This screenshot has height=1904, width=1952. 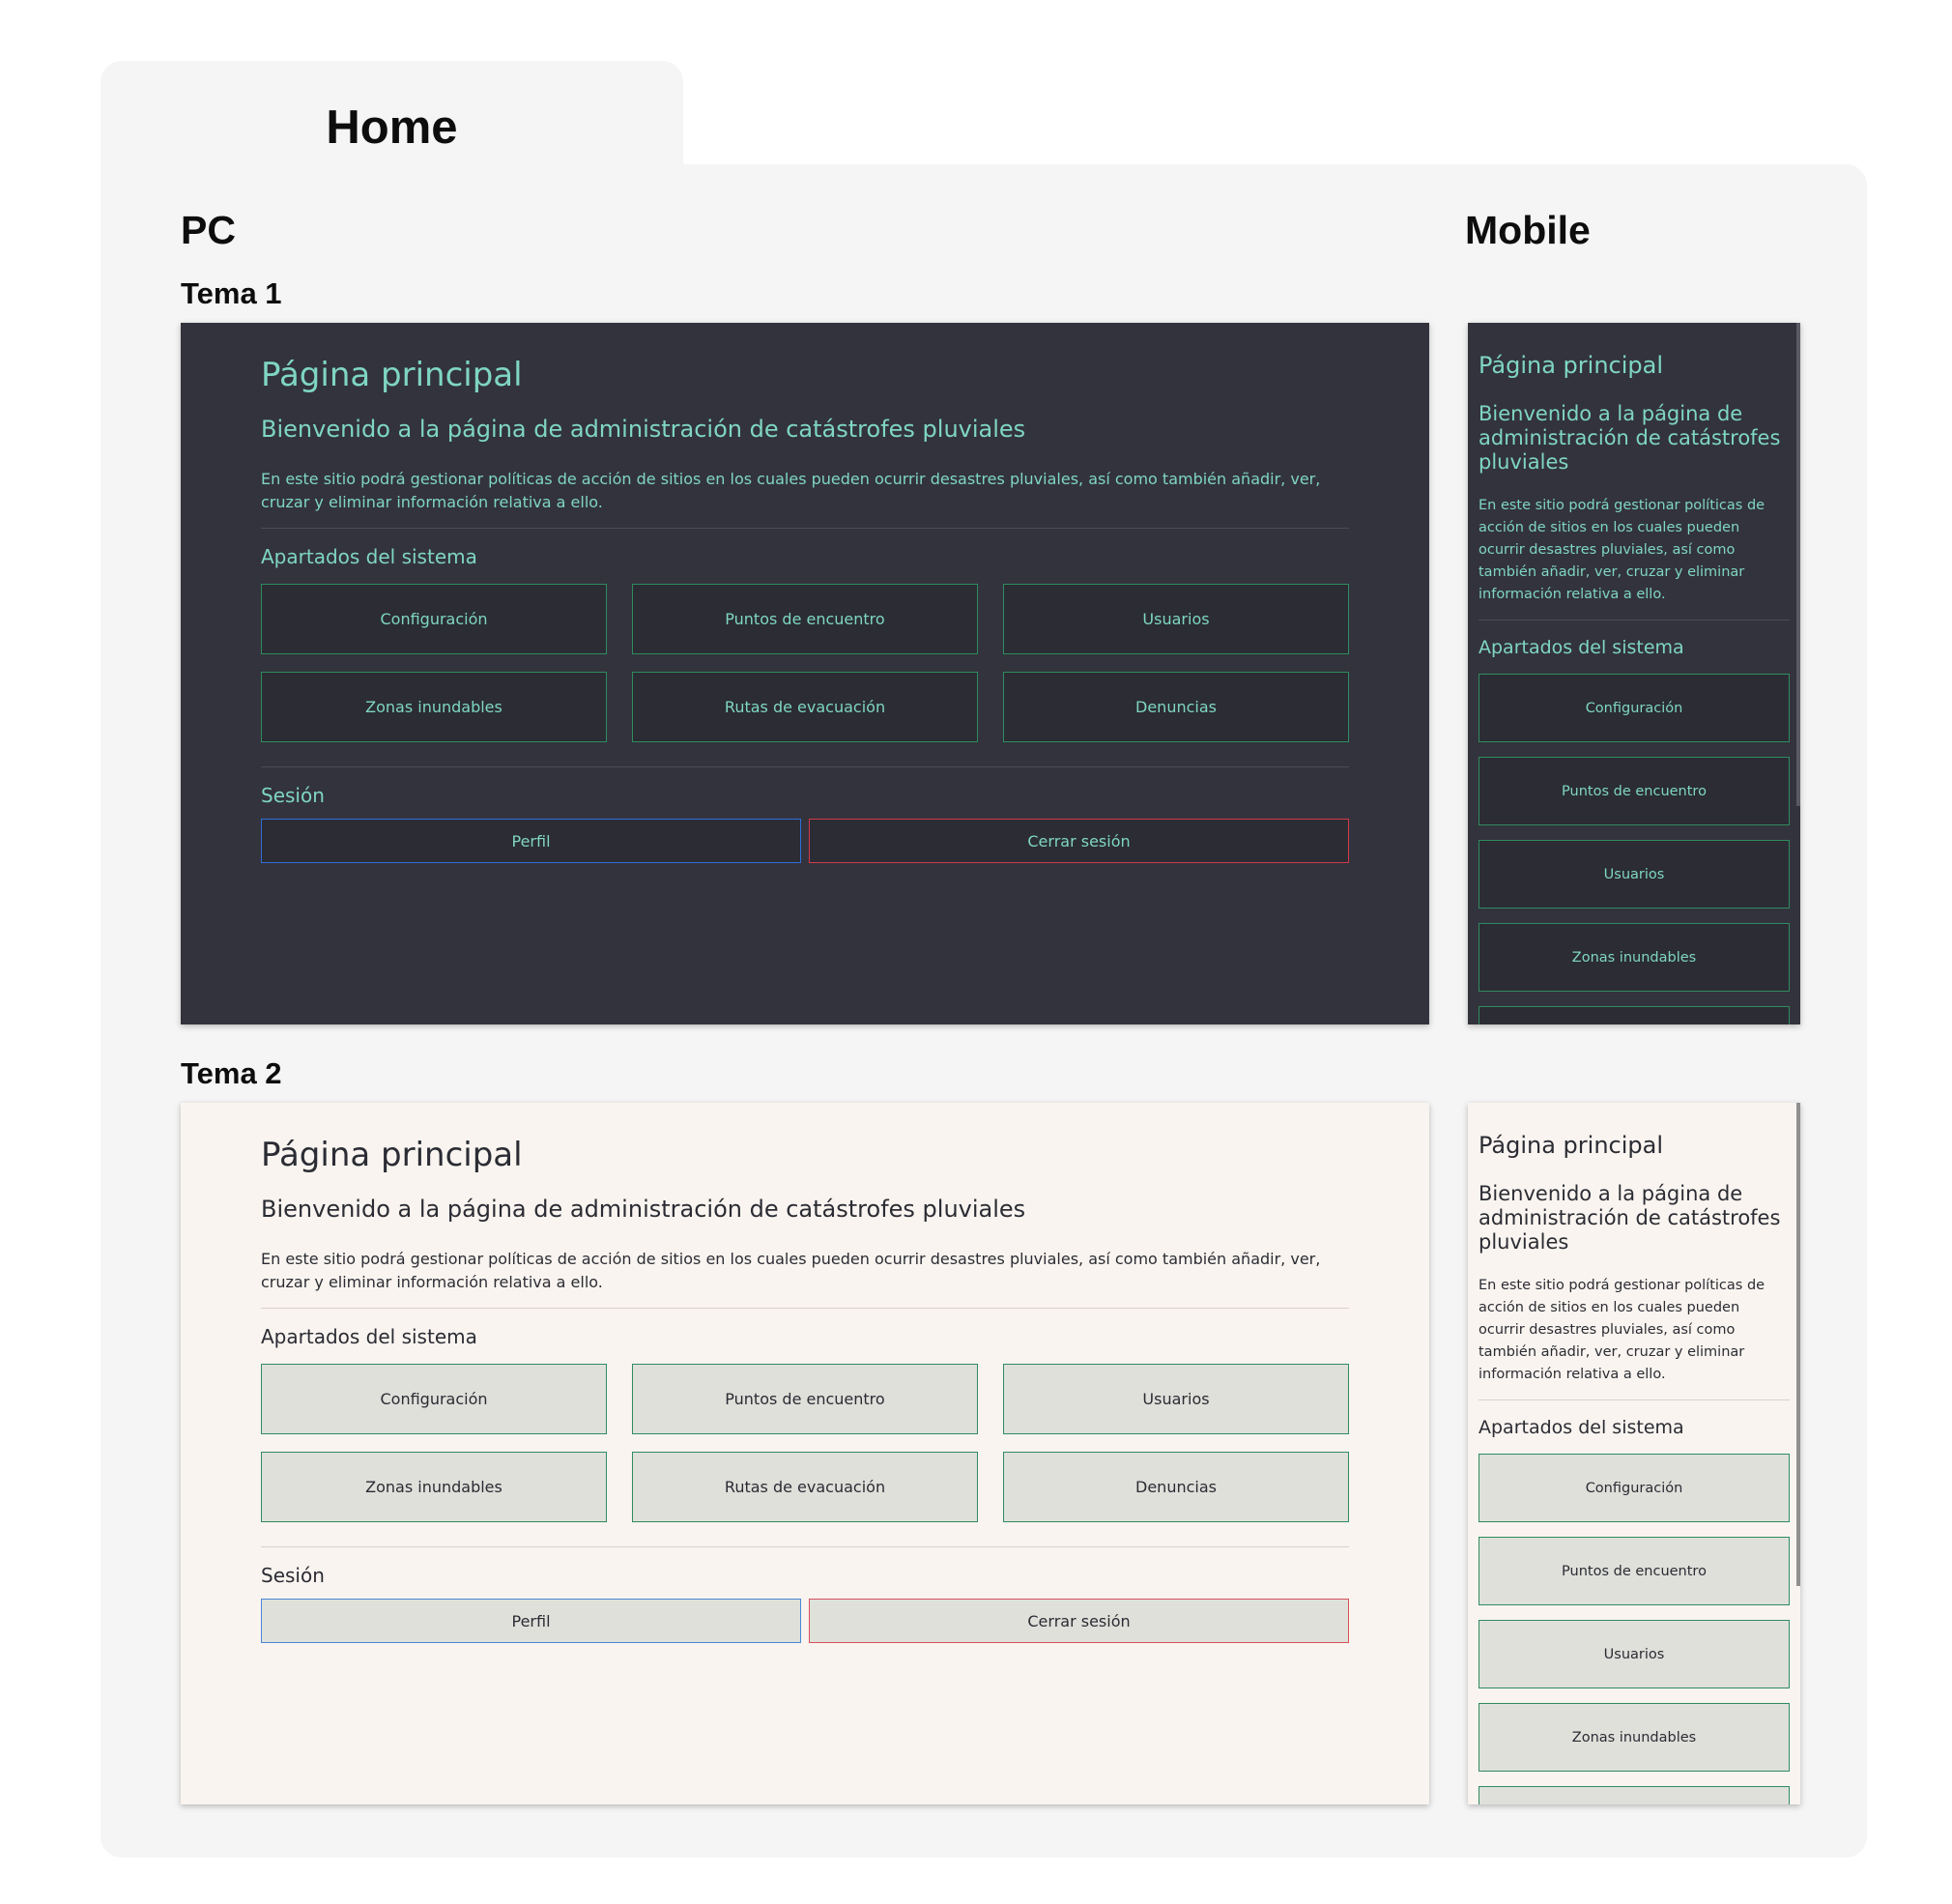 What do you see at coordinates (1528, 230) in the screenshot?
I see `mobile-column-heading: Mobile` at bounding box center [1528, 230].